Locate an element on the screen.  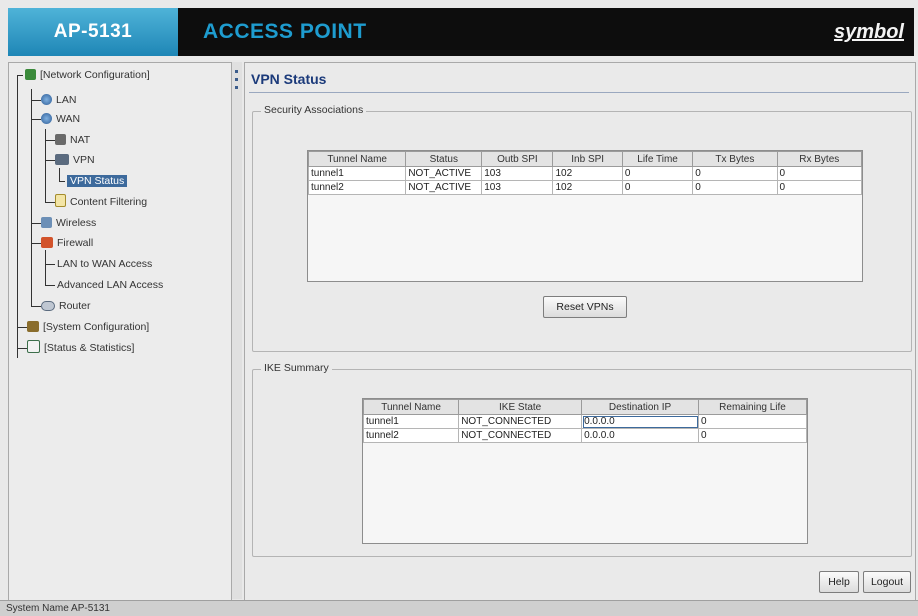
nav-item-system-configuration: [System Configuration] is located at coordinates (88, 327).